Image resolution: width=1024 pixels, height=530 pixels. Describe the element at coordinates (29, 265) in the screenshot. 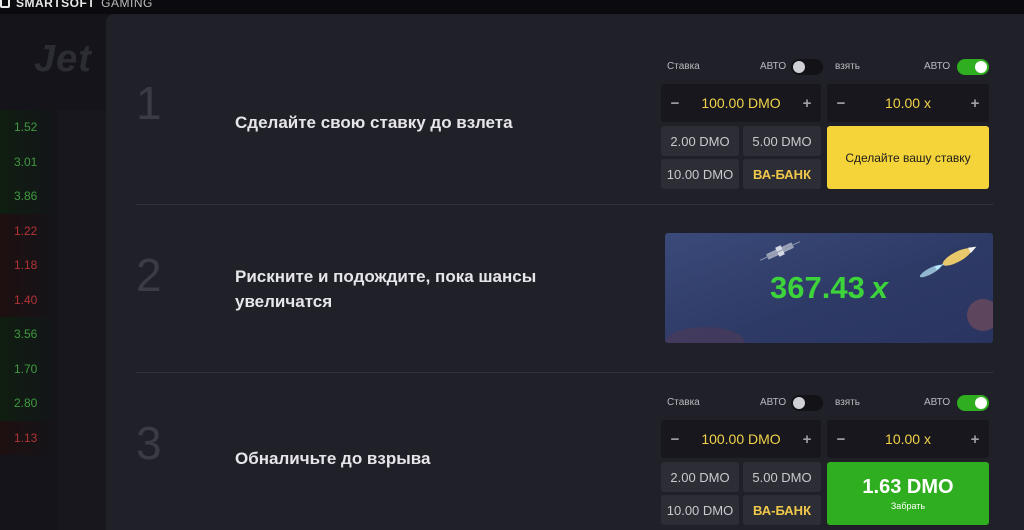

I see `history-item: 1.18` at that location.